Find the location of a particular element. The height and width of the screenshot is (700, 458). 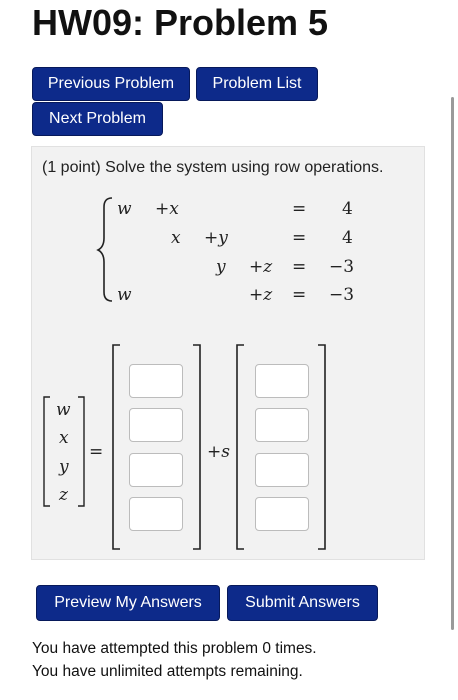

matrix1-left-bracket-icon is located at coordinates (116, 447).